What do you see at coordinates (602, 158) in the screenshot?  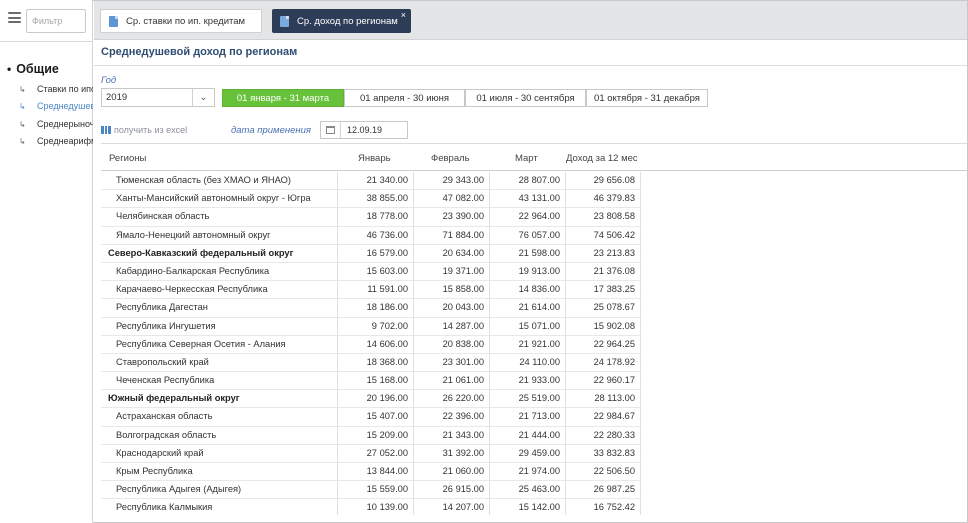 I see `column-header-12-month-income: Доход за 12 мес` at bounding box center [602, 158].